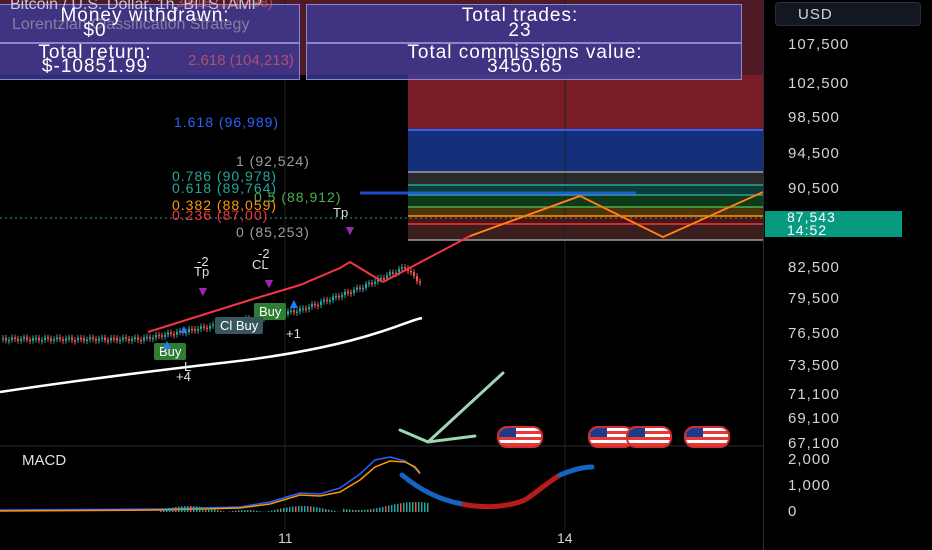 The image size is (932, 550). What do you see at coordinates (211, 304) in the screenshot?
I see `candlesticks` at bounding box center [211, 304].